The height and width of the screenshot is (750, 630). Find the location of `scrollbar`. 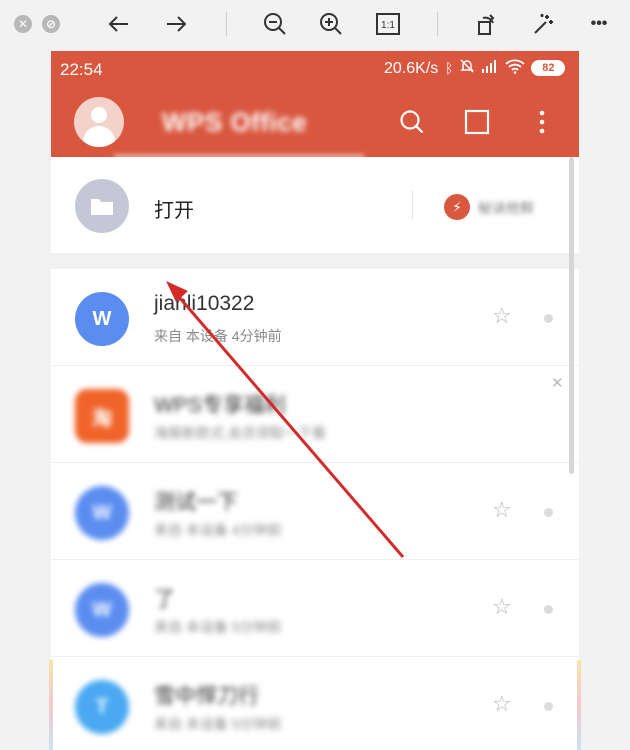

scrollbar is located at coordinates (571, 315).